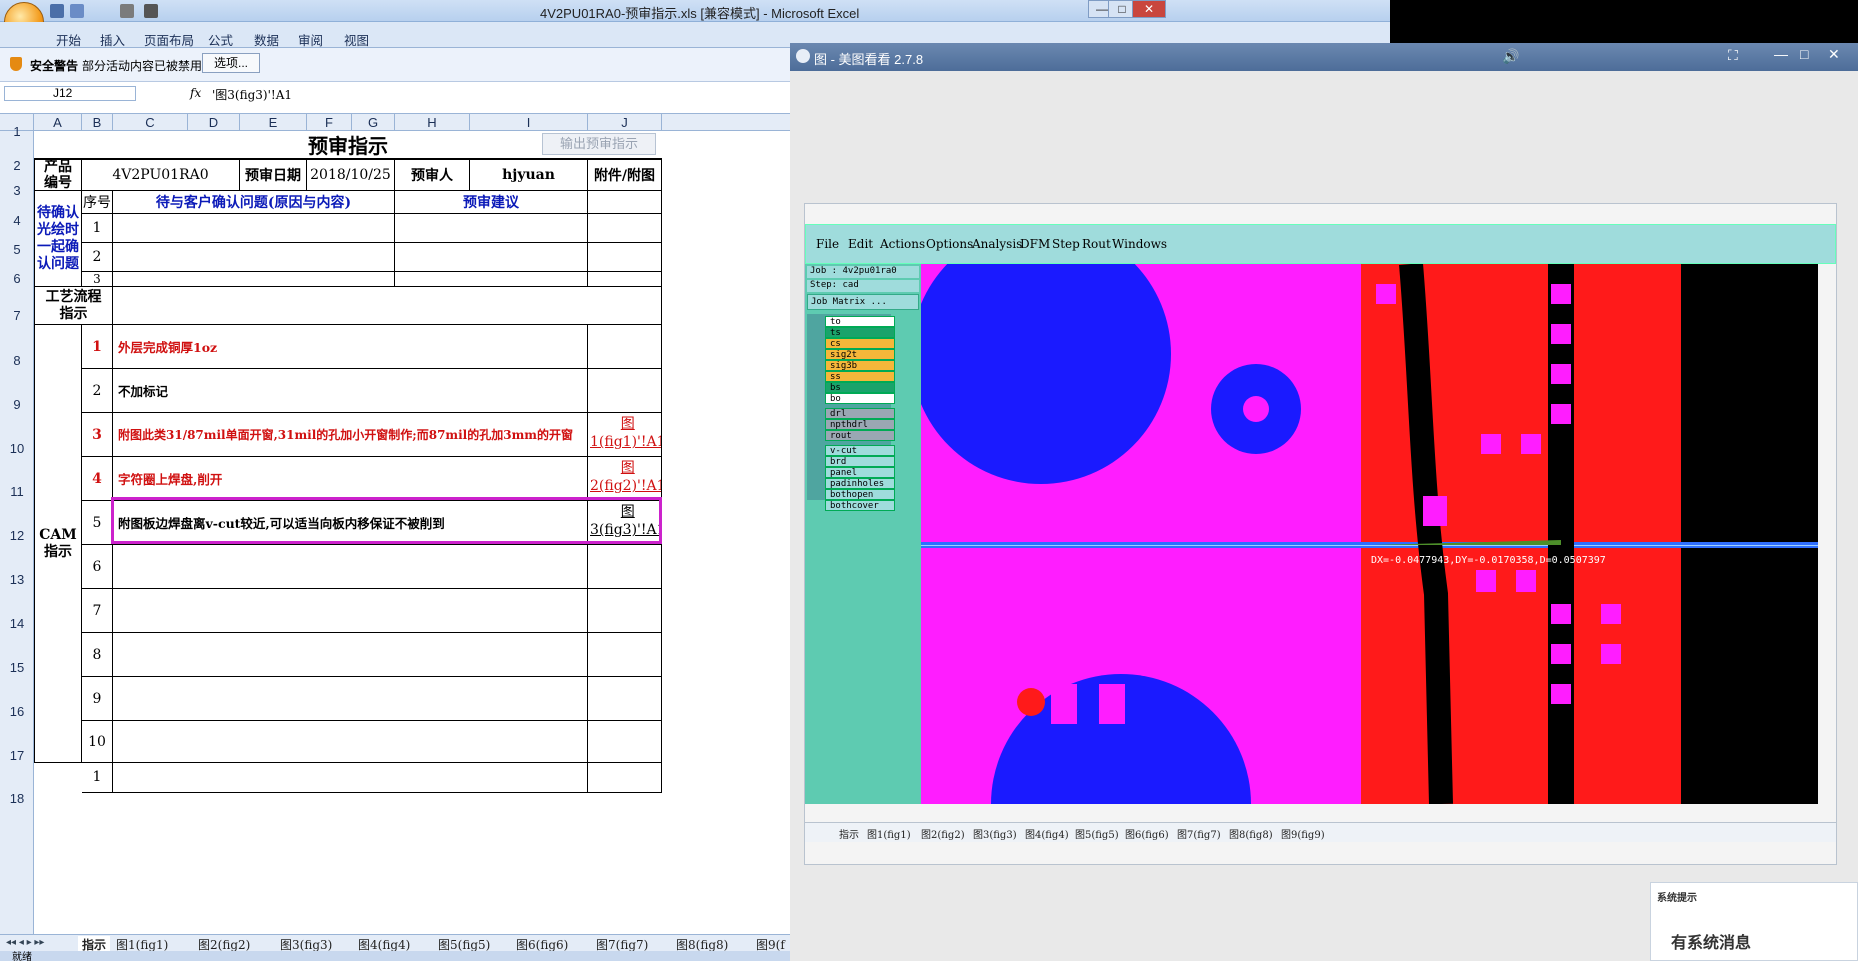 This screenshot has width=1858, height=961. Describe the element at coordinates (860, 472) in the screenshot. I see `layer-item: panel` at that location.